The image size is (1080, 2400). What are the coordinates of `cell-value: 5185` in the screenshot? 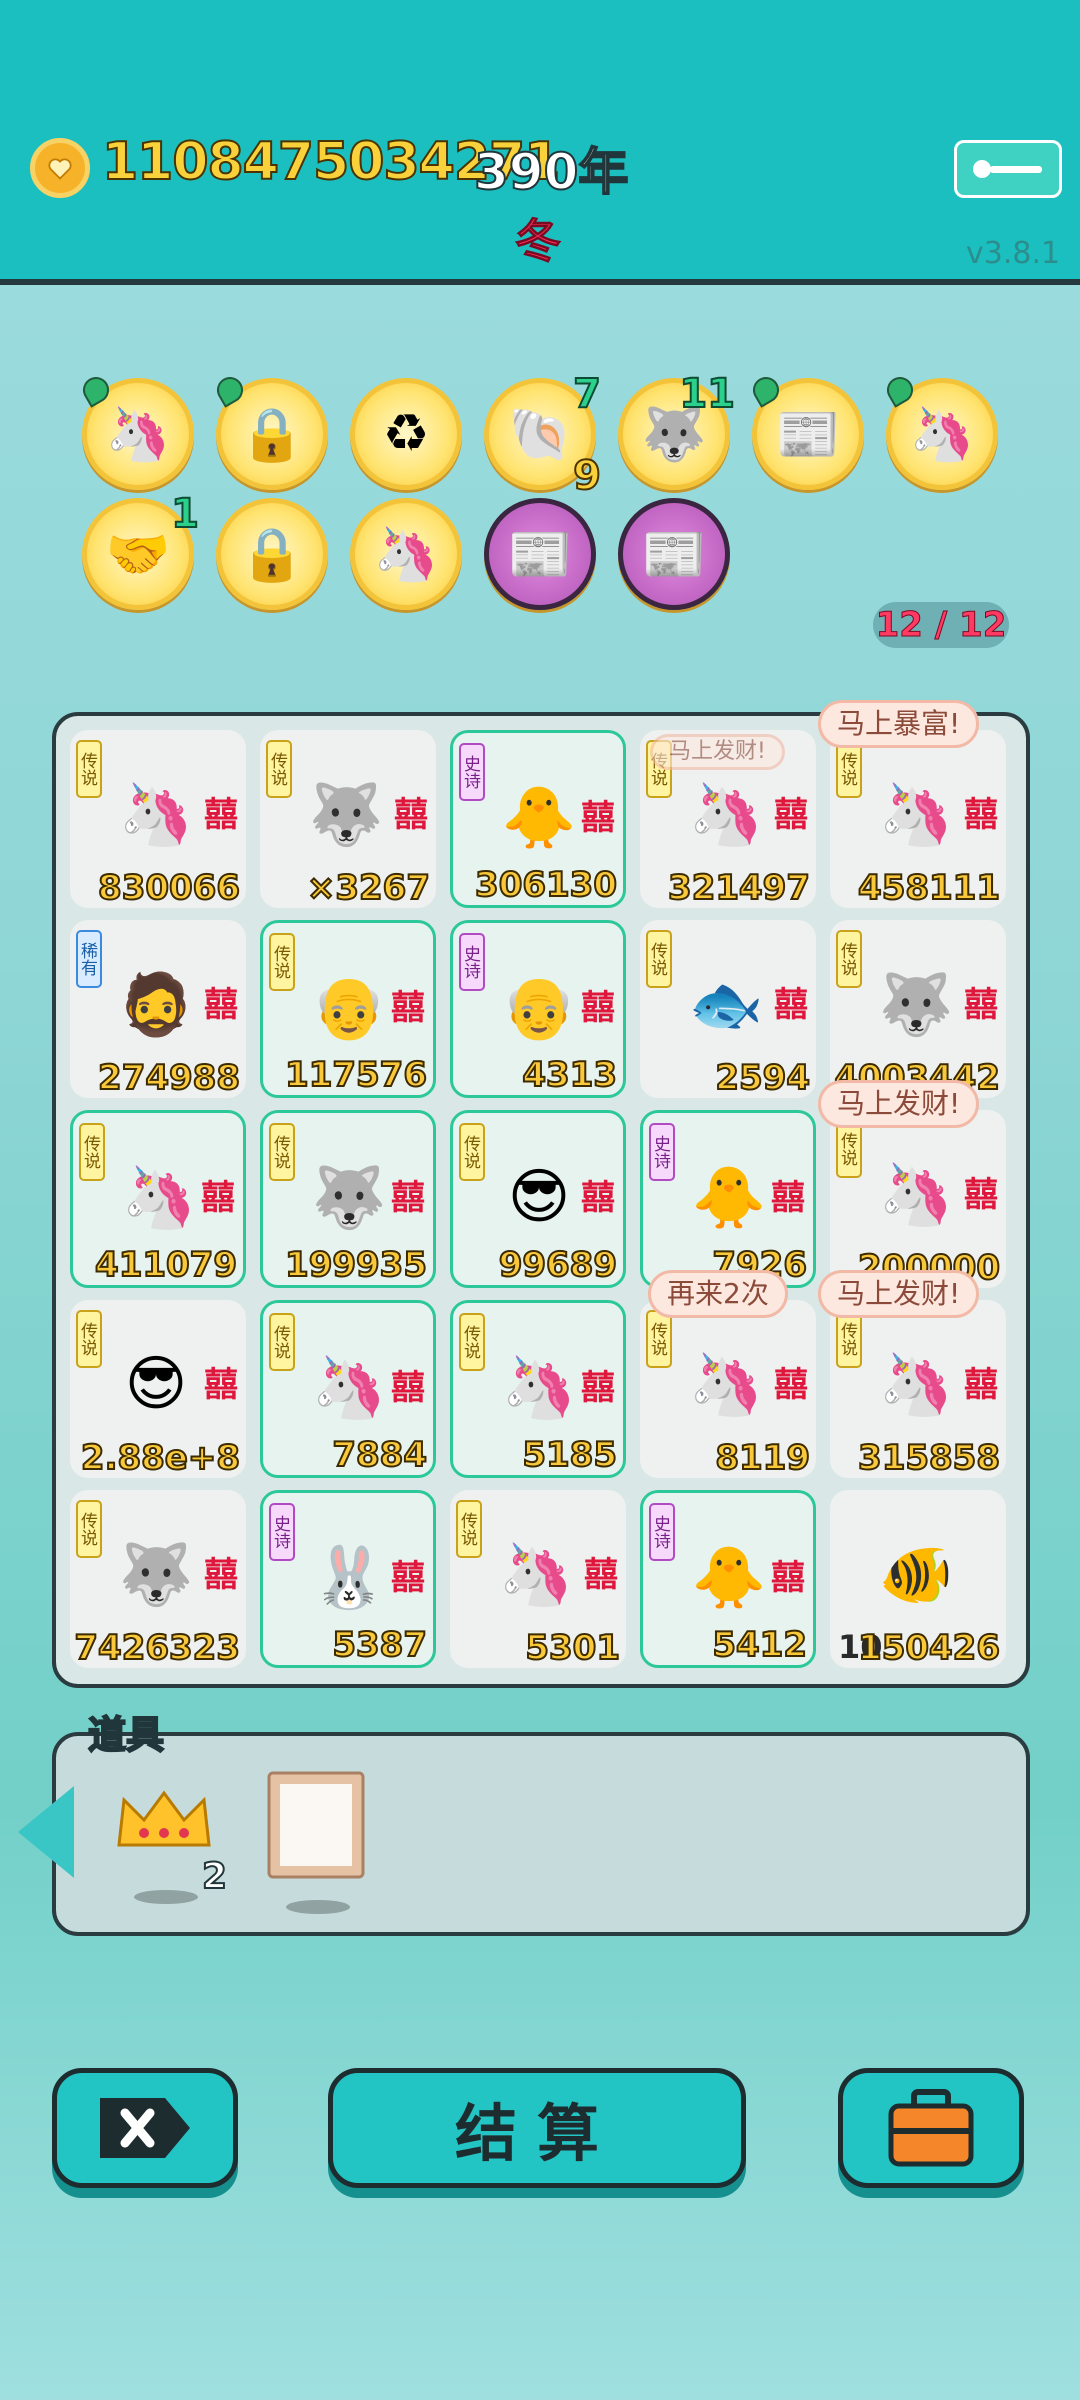 It's located at (569, 1455).